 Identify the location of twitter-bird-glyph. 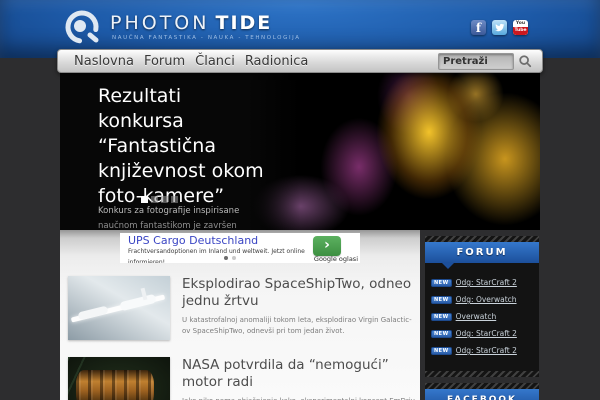
(500, 27).